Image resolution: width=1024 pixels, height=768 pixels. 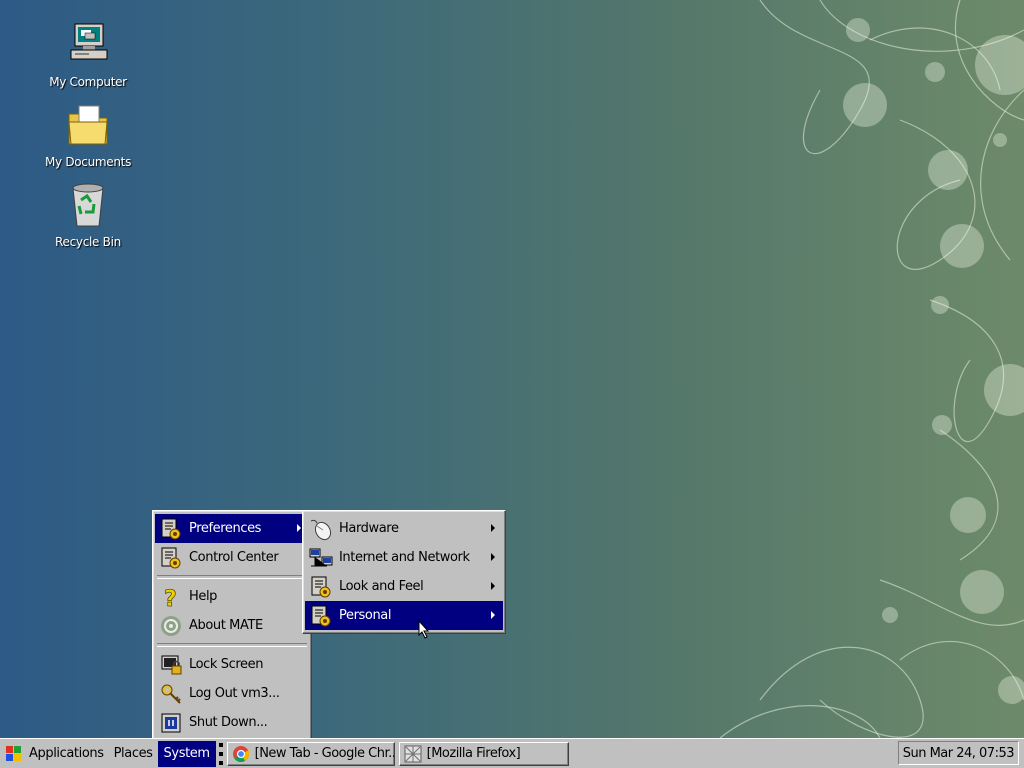 I want to click on places-label: Places, so click(x=133, y=753).